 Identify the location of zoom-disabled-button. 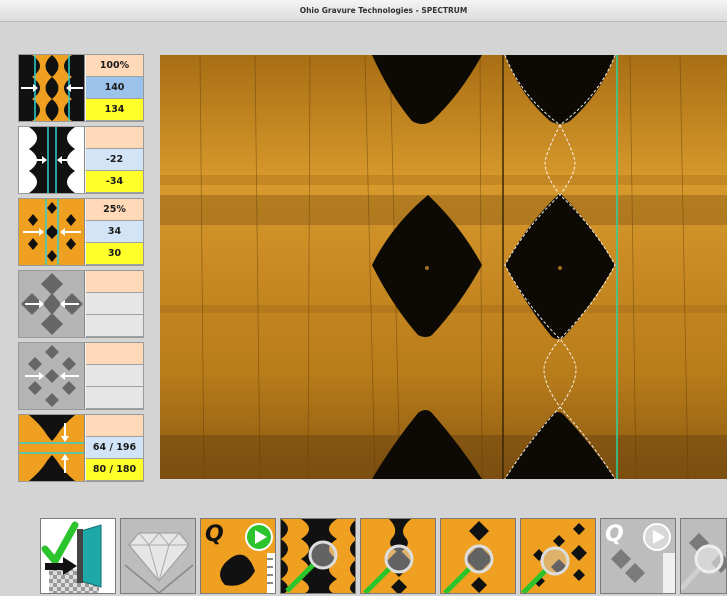
(703, 556).